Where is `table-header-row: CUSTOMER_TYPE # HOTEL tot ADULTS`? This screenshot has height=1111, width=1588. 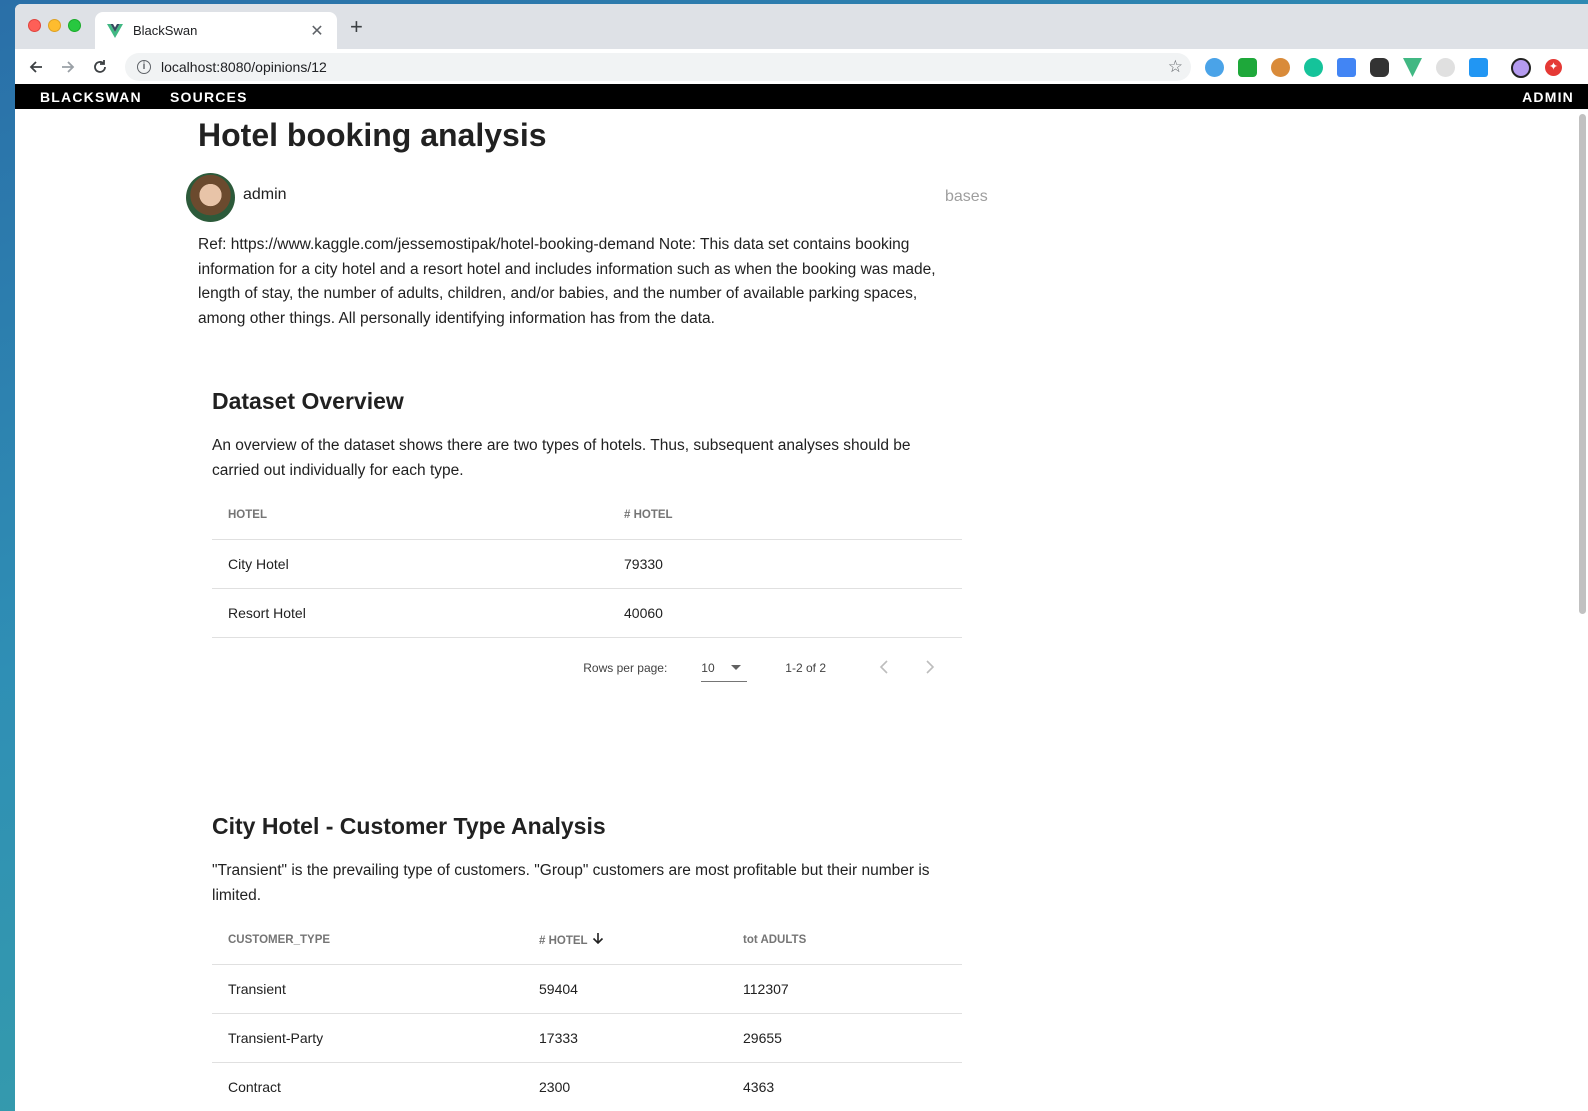 table-header-row: CUSTOMER_TYPE # HOTEL tot ADULTS is located at coordinates (587, 940).